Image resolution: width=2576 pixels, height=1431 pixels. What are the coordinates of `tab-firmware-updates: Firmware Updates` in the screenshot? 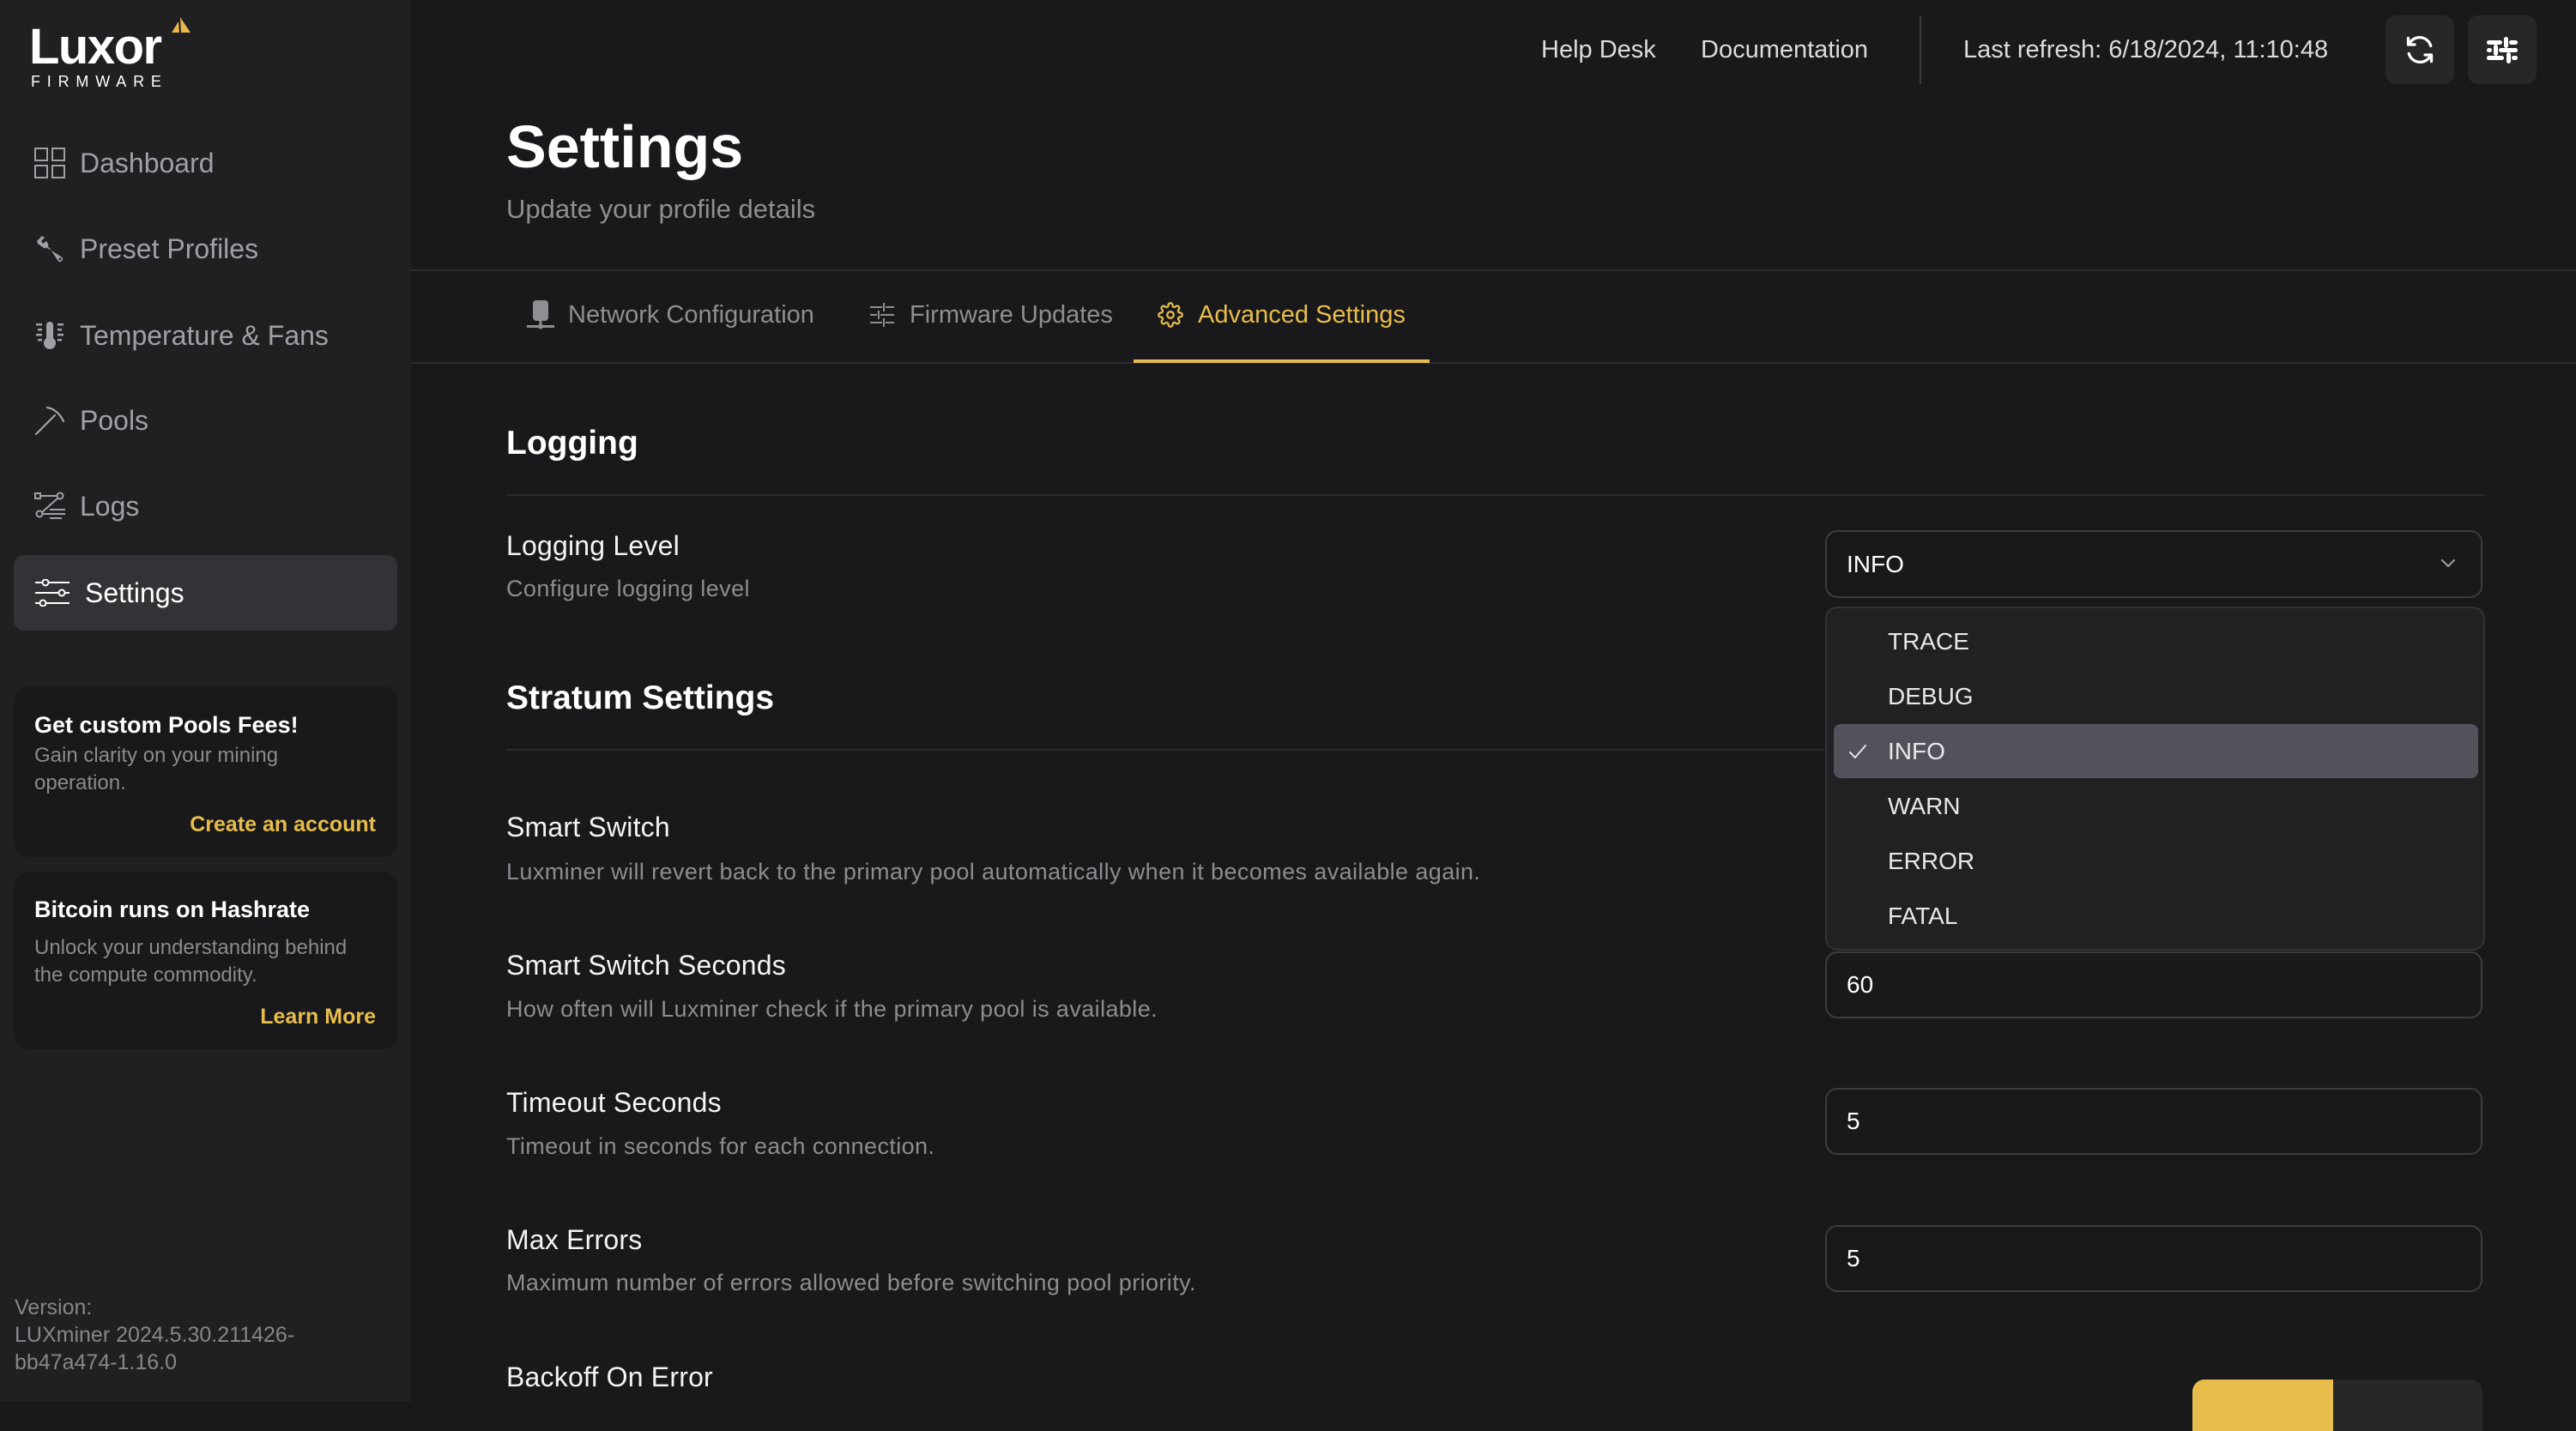 It's located at (991, 315).